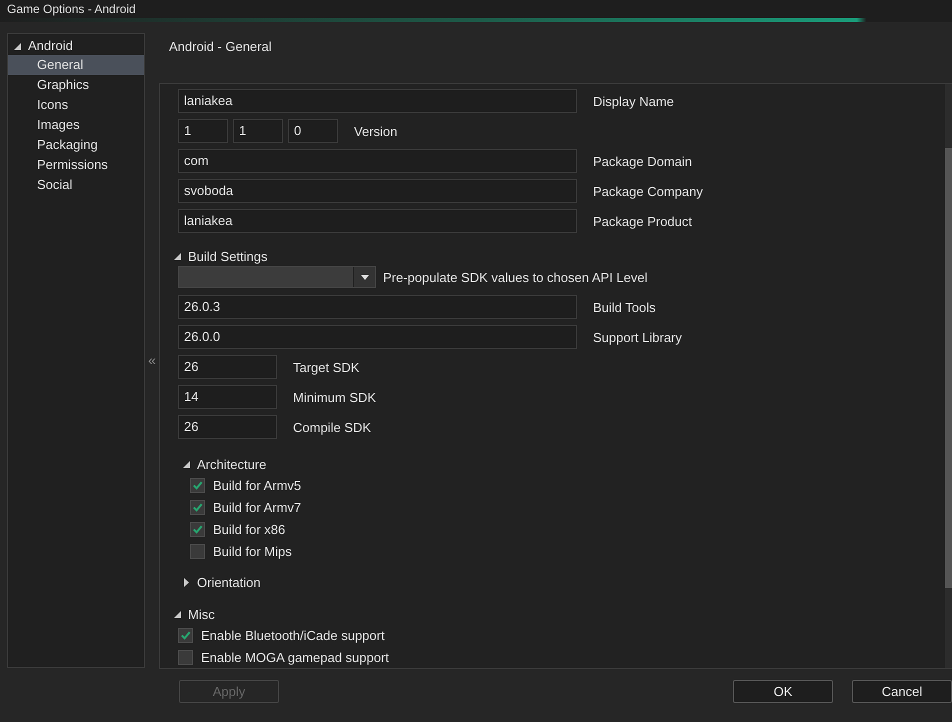 This screenshot has height=722, width=952. Describe the element at coordinates (257, 485) in the screenshot. I see `checkbox-label: Build for Armv5` at that location.